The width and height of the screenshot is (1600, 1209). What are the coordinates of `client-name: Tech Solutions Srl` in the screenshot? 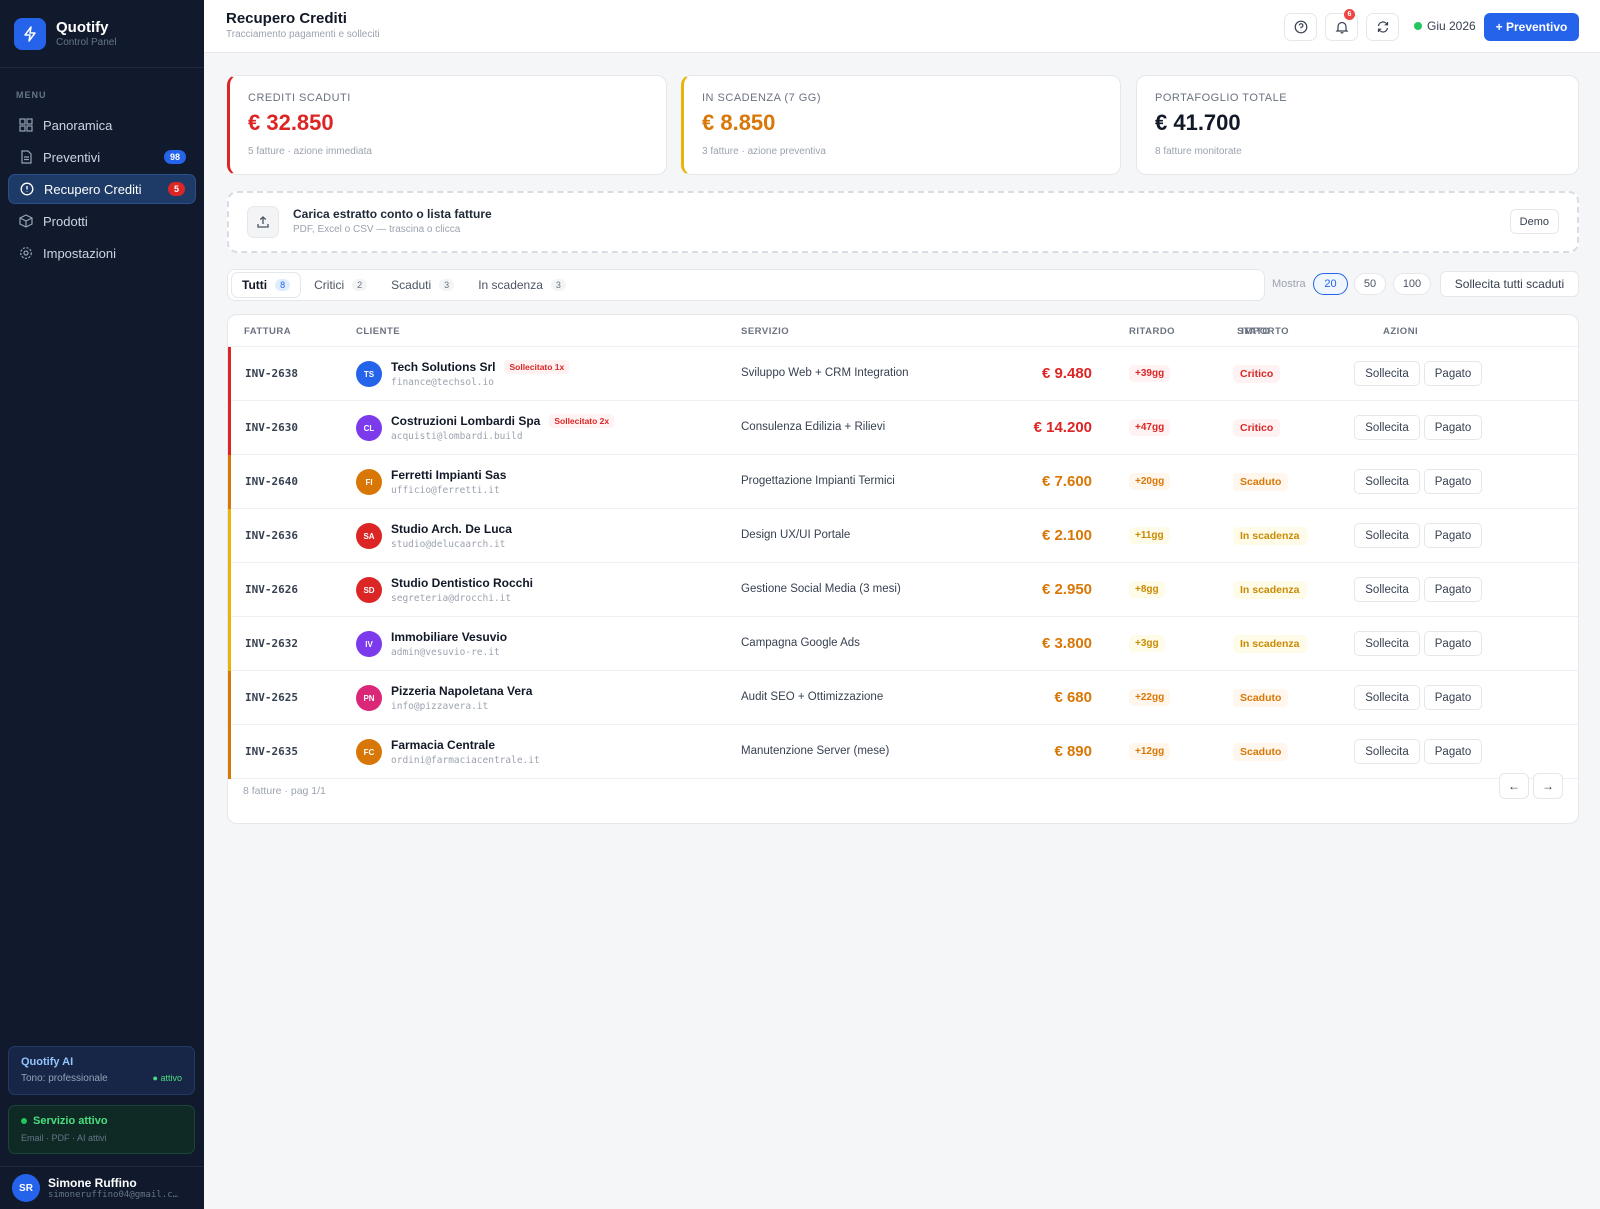 It's located at (443, 367).